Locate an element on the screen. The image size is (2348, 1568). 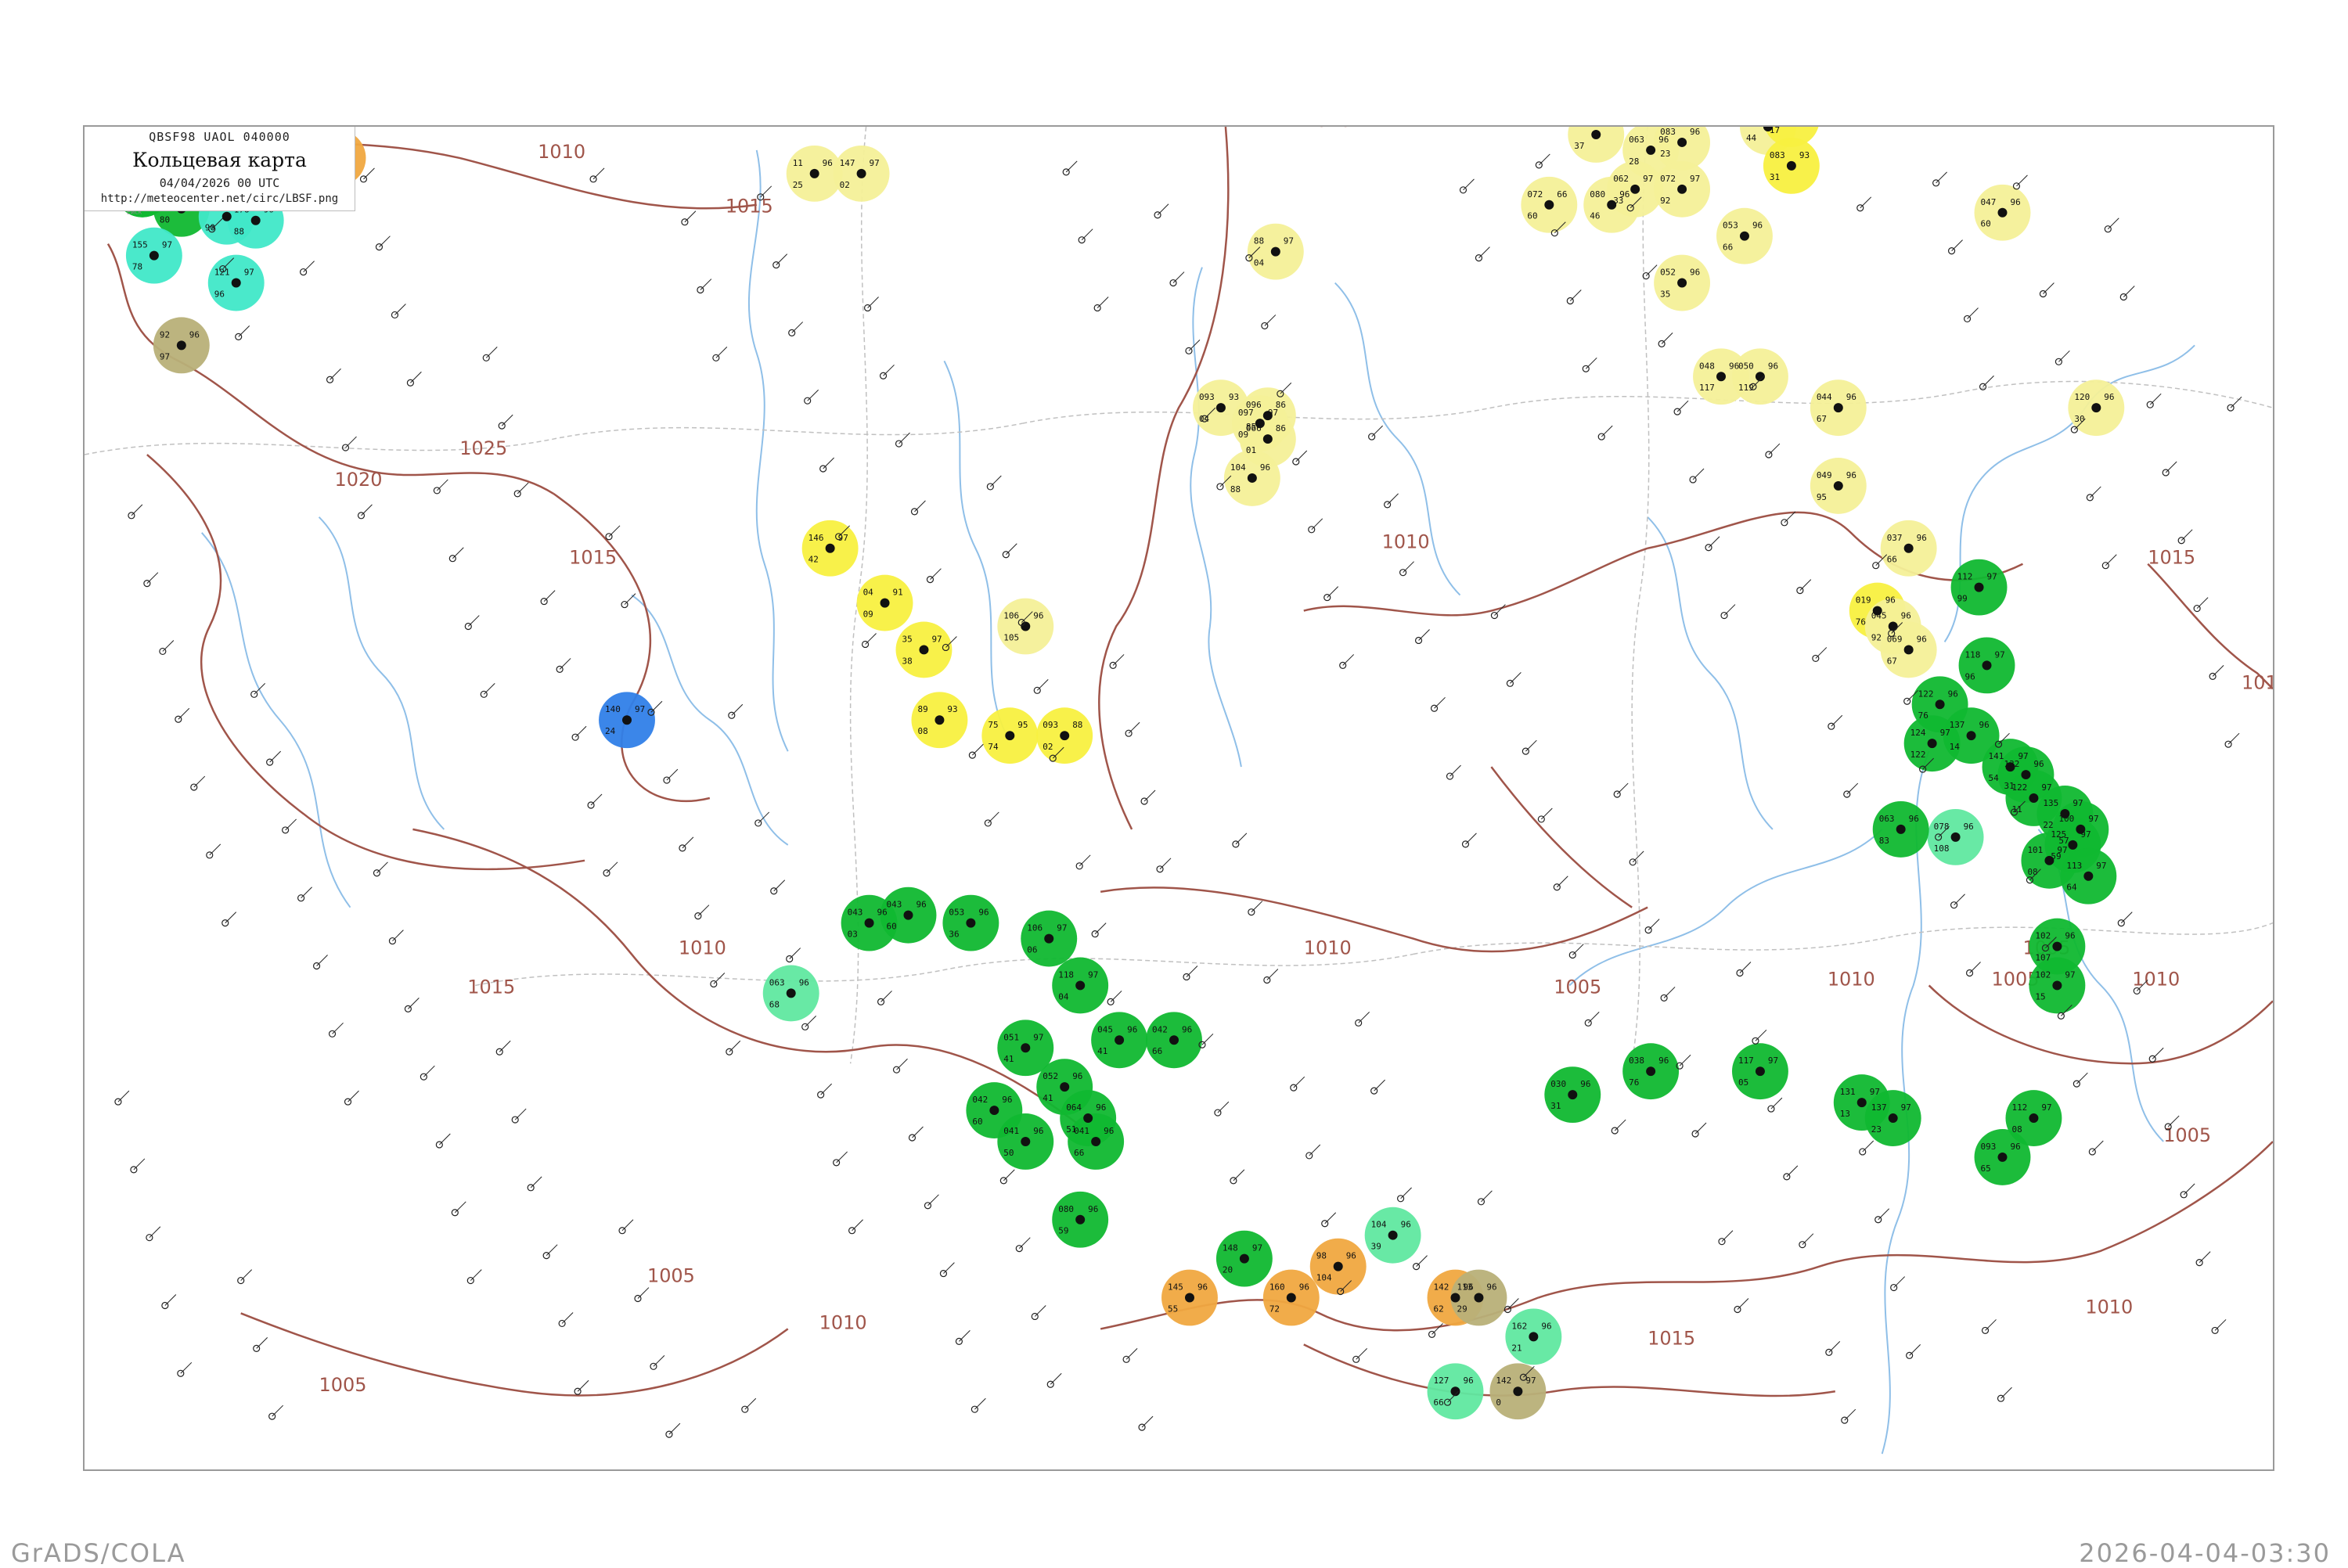
station-dewpoint: 35 is located at coordinates (1665, 294).